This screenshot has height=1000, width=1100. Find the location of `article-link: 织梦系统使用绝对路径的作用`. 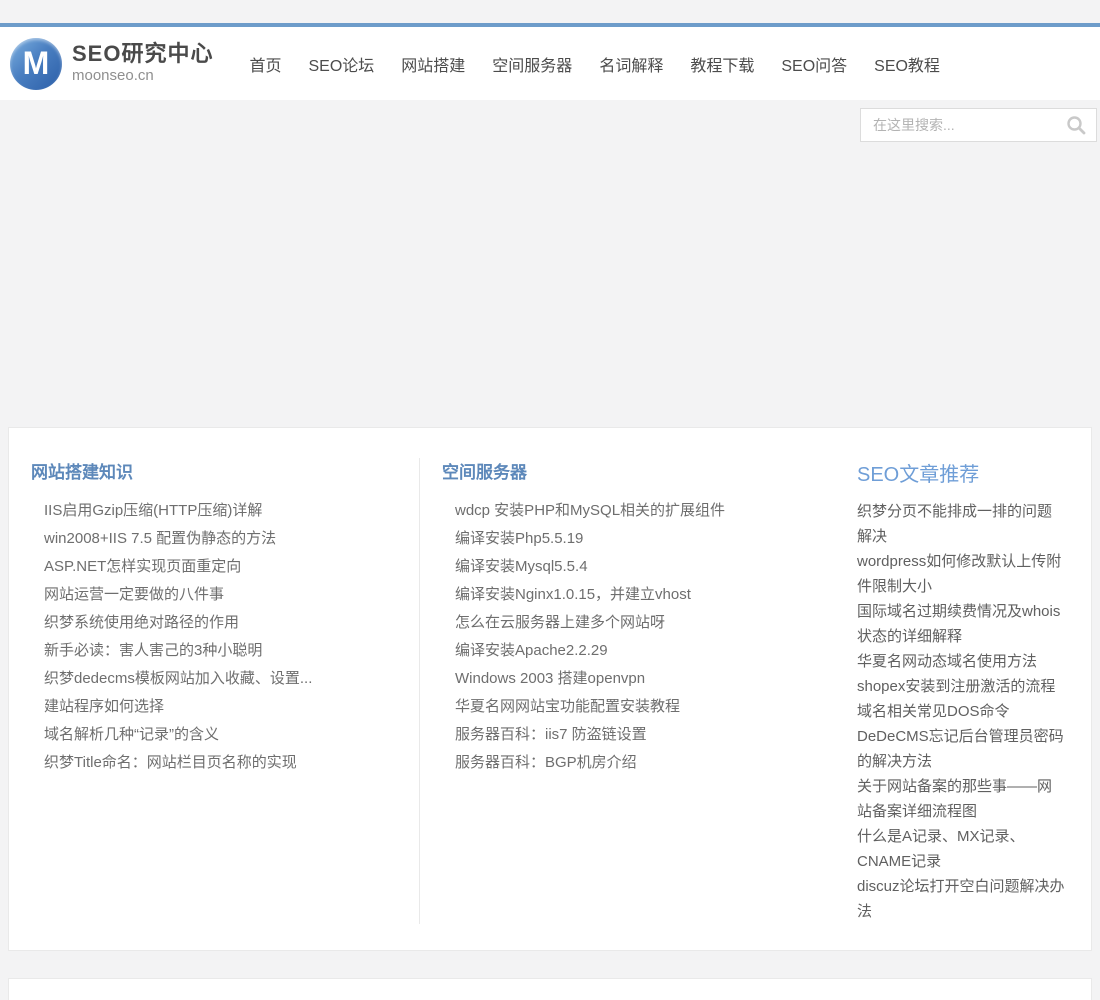

article-link: 织梦系统使用绝对路径的作用 is located at coordinates (231, 623).